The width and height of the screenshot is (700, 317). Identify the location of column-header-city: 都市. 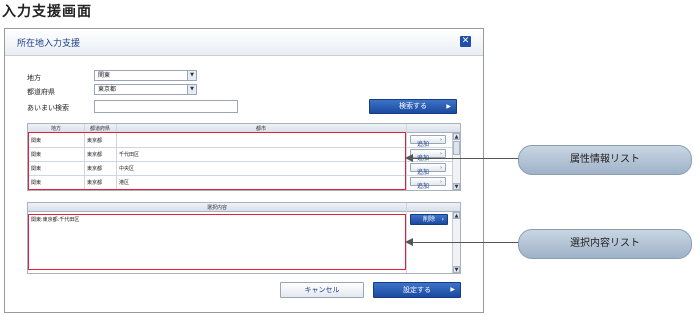
(260, 129).